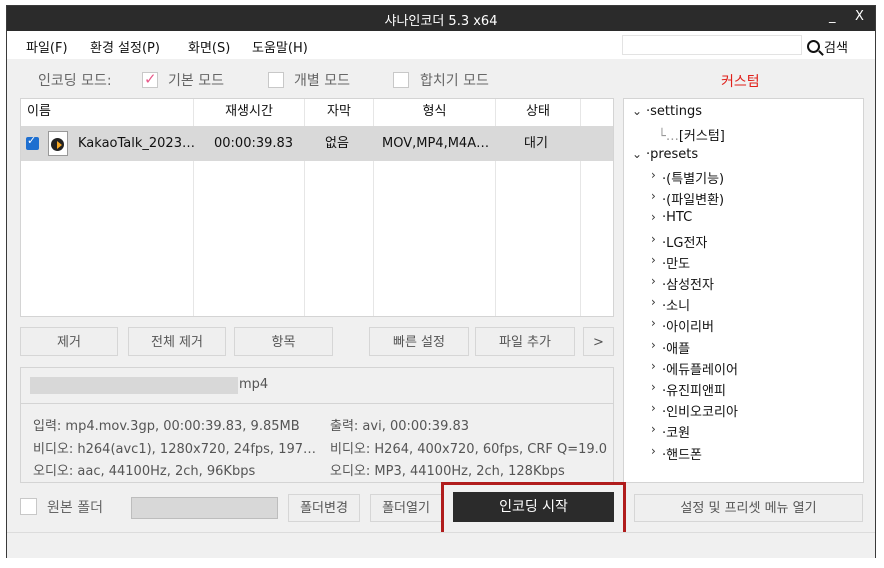 The image size is (884, 568). What do you see at coordinates (283, 341) in the screenshot?
I see `item-button: 항목` at bounding box center [283, 341].